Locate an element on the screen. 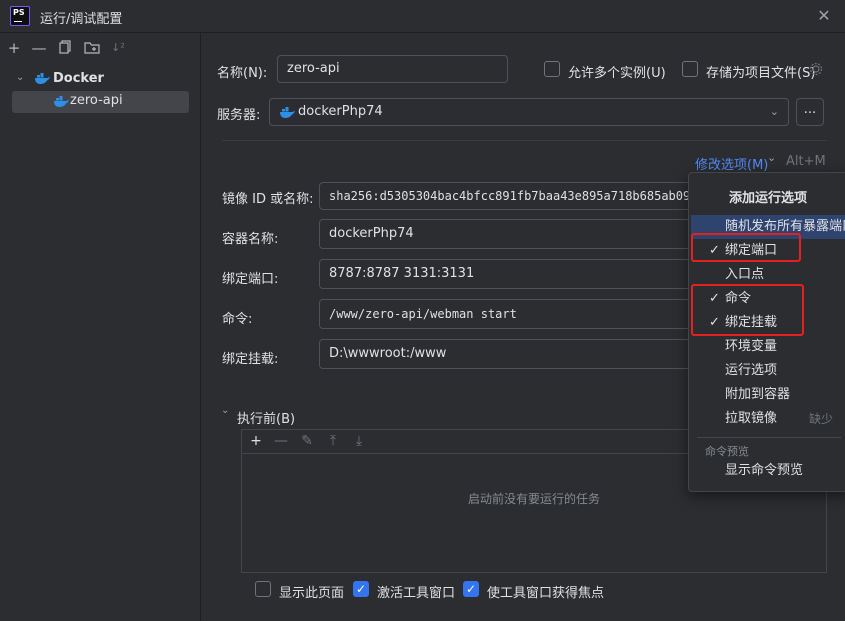 The image size is (845, 621). menu-item-label: 附加到容器 is located at coordinates (758, 394).